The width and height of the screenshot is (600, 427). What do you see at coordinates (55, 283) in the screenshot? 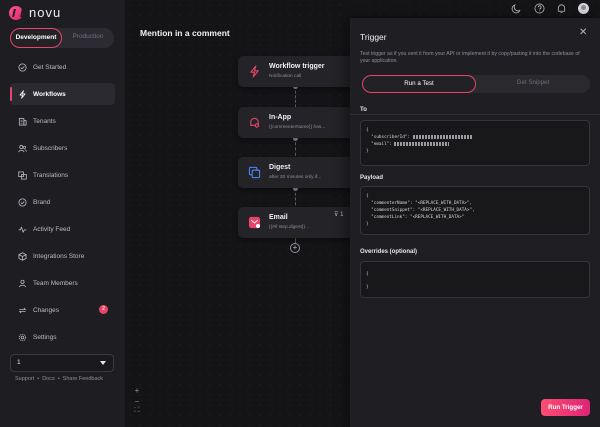
I see `sidebar-item-label: Team Members` at bounding box center [55, 283].